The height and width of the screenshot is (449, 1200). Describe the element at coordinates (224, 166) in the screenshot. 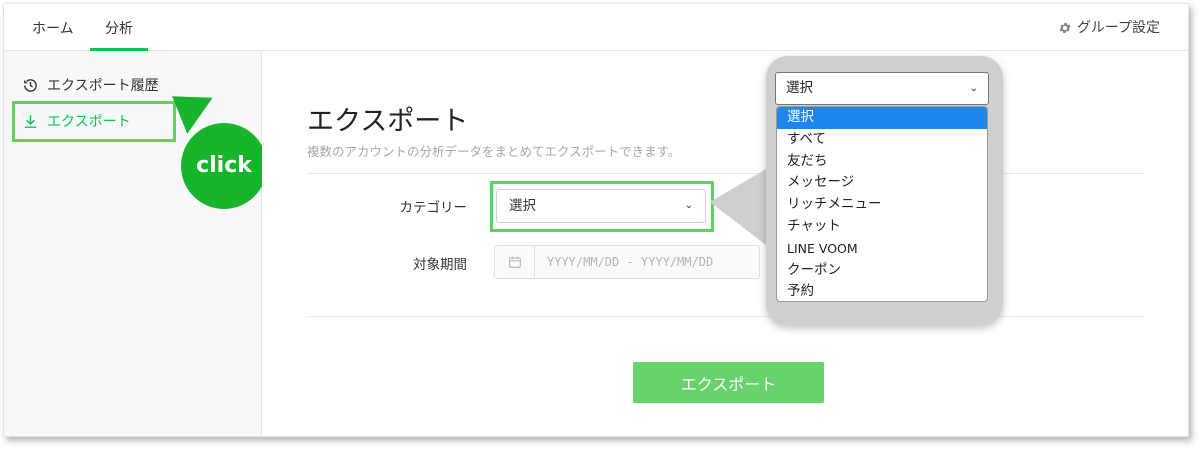

I see `click-bubble: click` at that location.